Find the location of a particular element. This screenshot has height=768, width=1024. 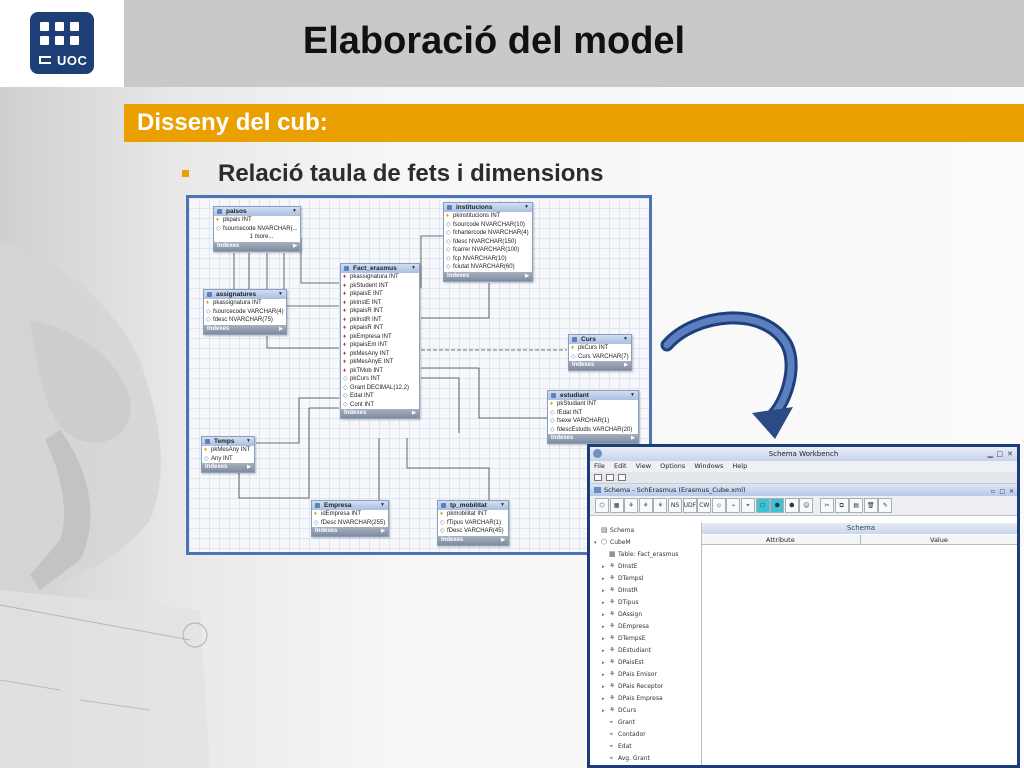

tree-item: ▸ ⚘ DCurs is located at coordinates (619, 710).